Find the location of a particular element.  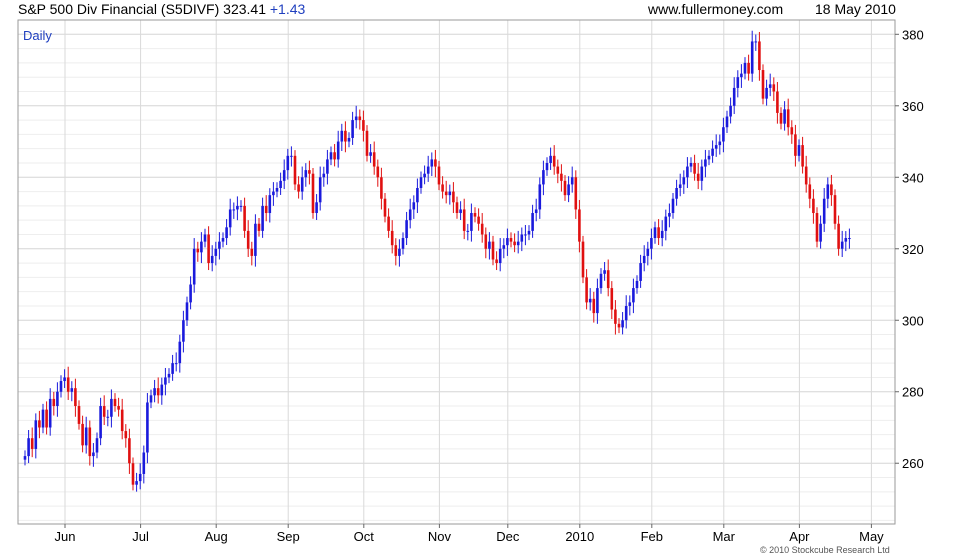

x-tick-label: Aug is located at coordinates (216, 536).